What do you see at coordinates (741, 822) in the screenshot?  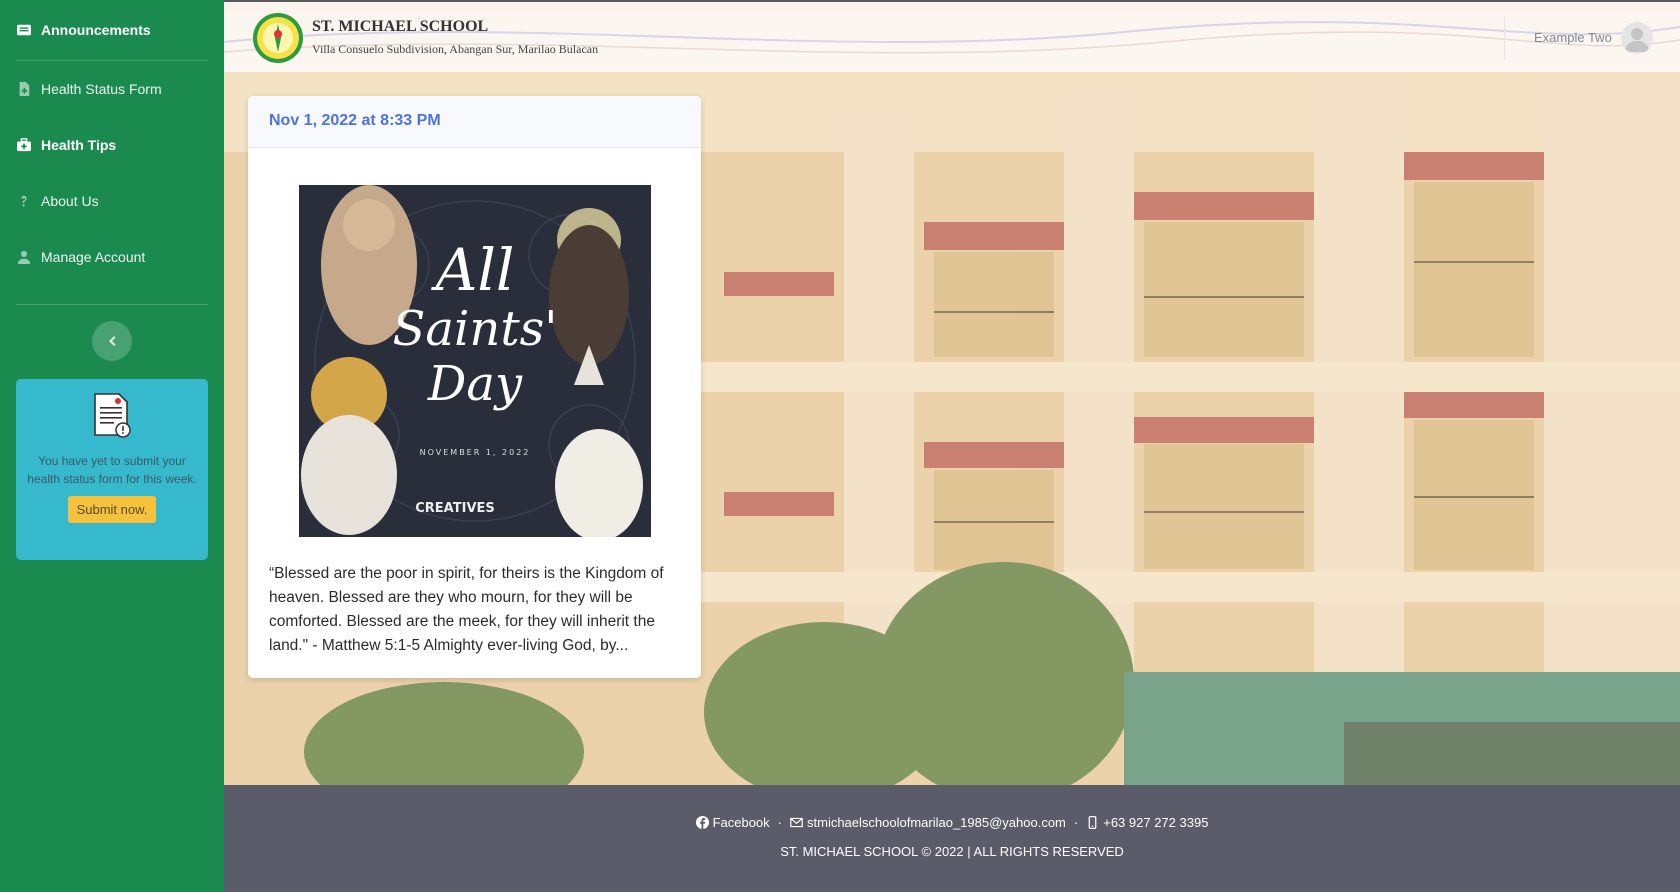 I see `facebook-label: Facebook` at bounding box center [741, 822].